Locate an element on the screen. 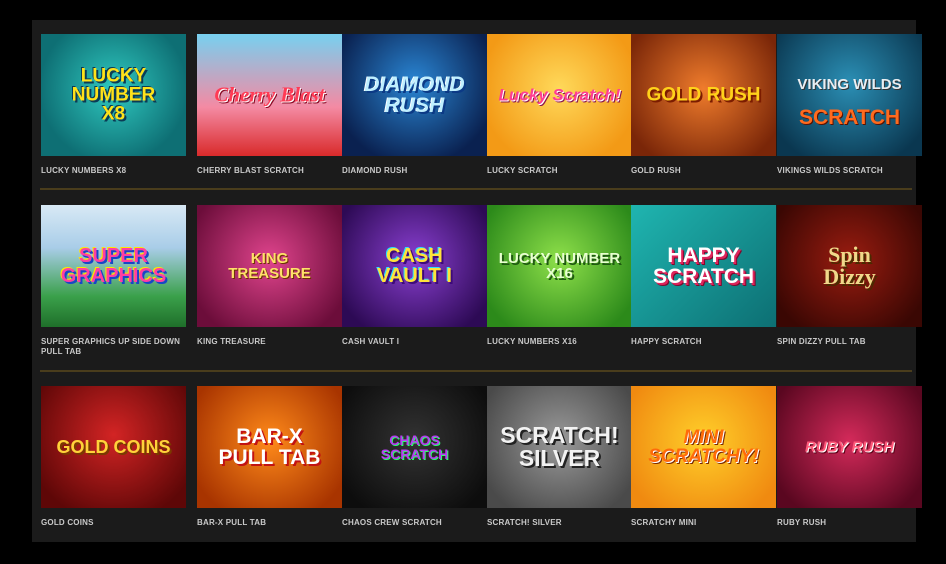 The width and height of the screenshot is (946, 564). game-tile-chaos-crew-scratch: CHAOS SCRATCH is located at coordinates (414, 447).